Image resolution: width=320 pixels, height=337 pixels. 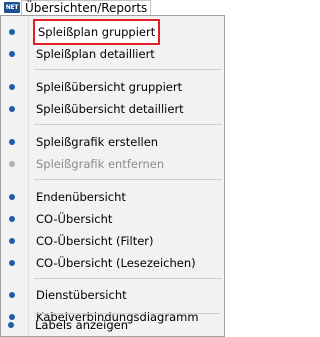 What do you see at coordinates (96, 32) in the screenshot?
I see `menu-item-label: Spleißplan gruppiert` at bounding box center [96, 32].